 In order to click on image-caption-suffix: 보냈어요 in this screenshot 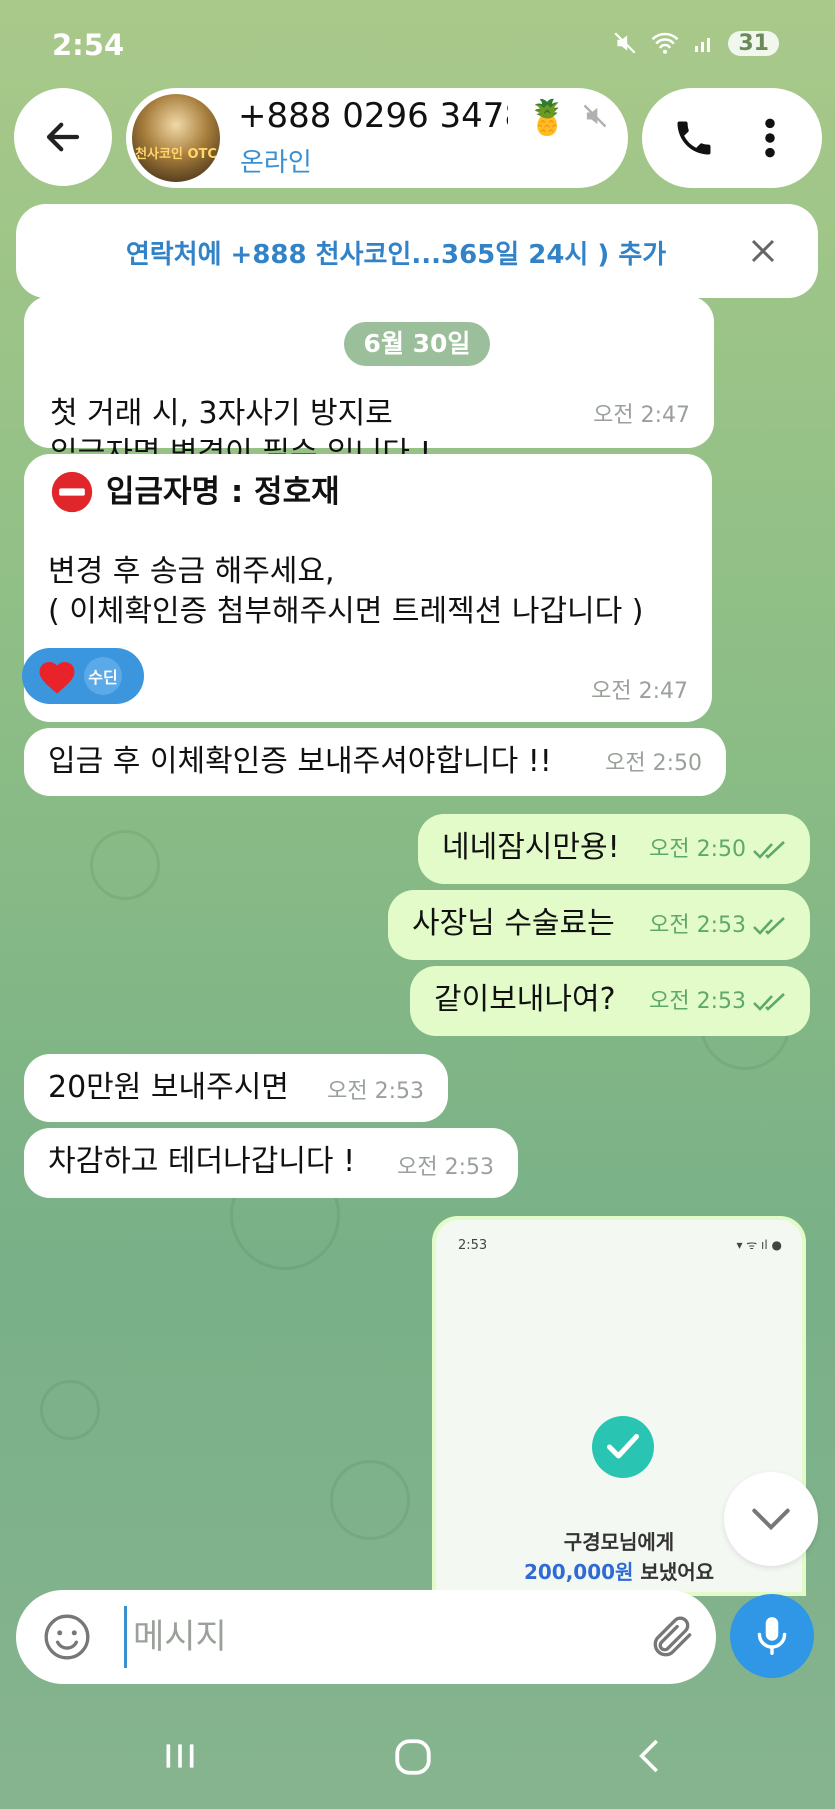, I will do `click(674, 1572)`.